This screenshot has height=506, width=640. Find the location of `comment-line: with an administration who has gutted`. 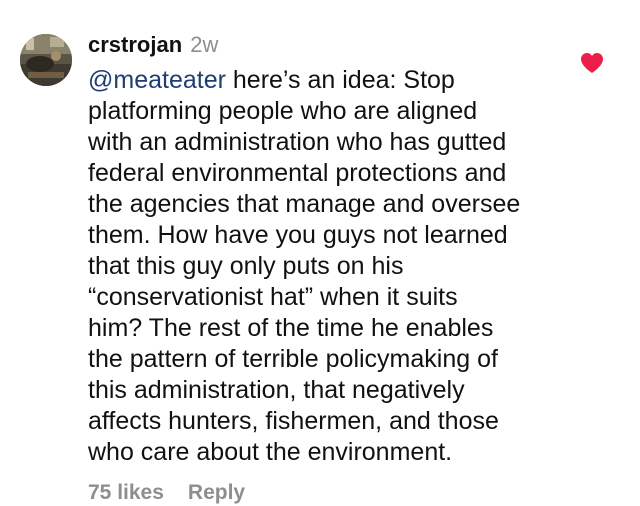

comment-line: with an administration who has gutted is located at coordinates (297, 142).